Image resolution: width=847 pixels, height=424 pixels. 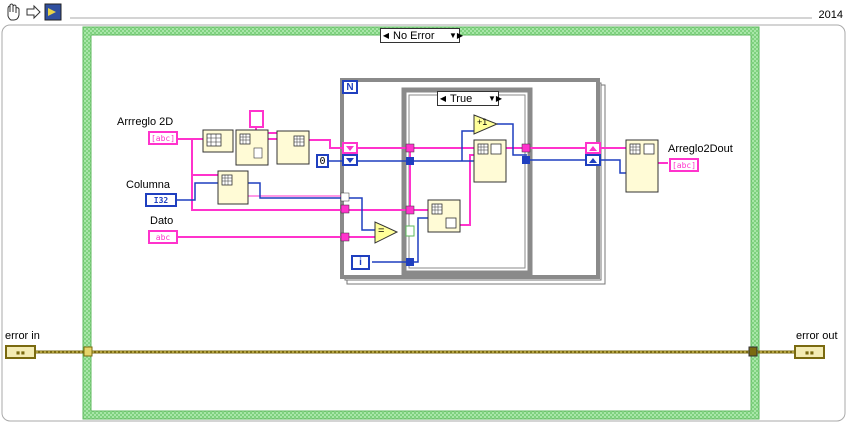 I want to click on build-array-node, so click(x=293, y=147).